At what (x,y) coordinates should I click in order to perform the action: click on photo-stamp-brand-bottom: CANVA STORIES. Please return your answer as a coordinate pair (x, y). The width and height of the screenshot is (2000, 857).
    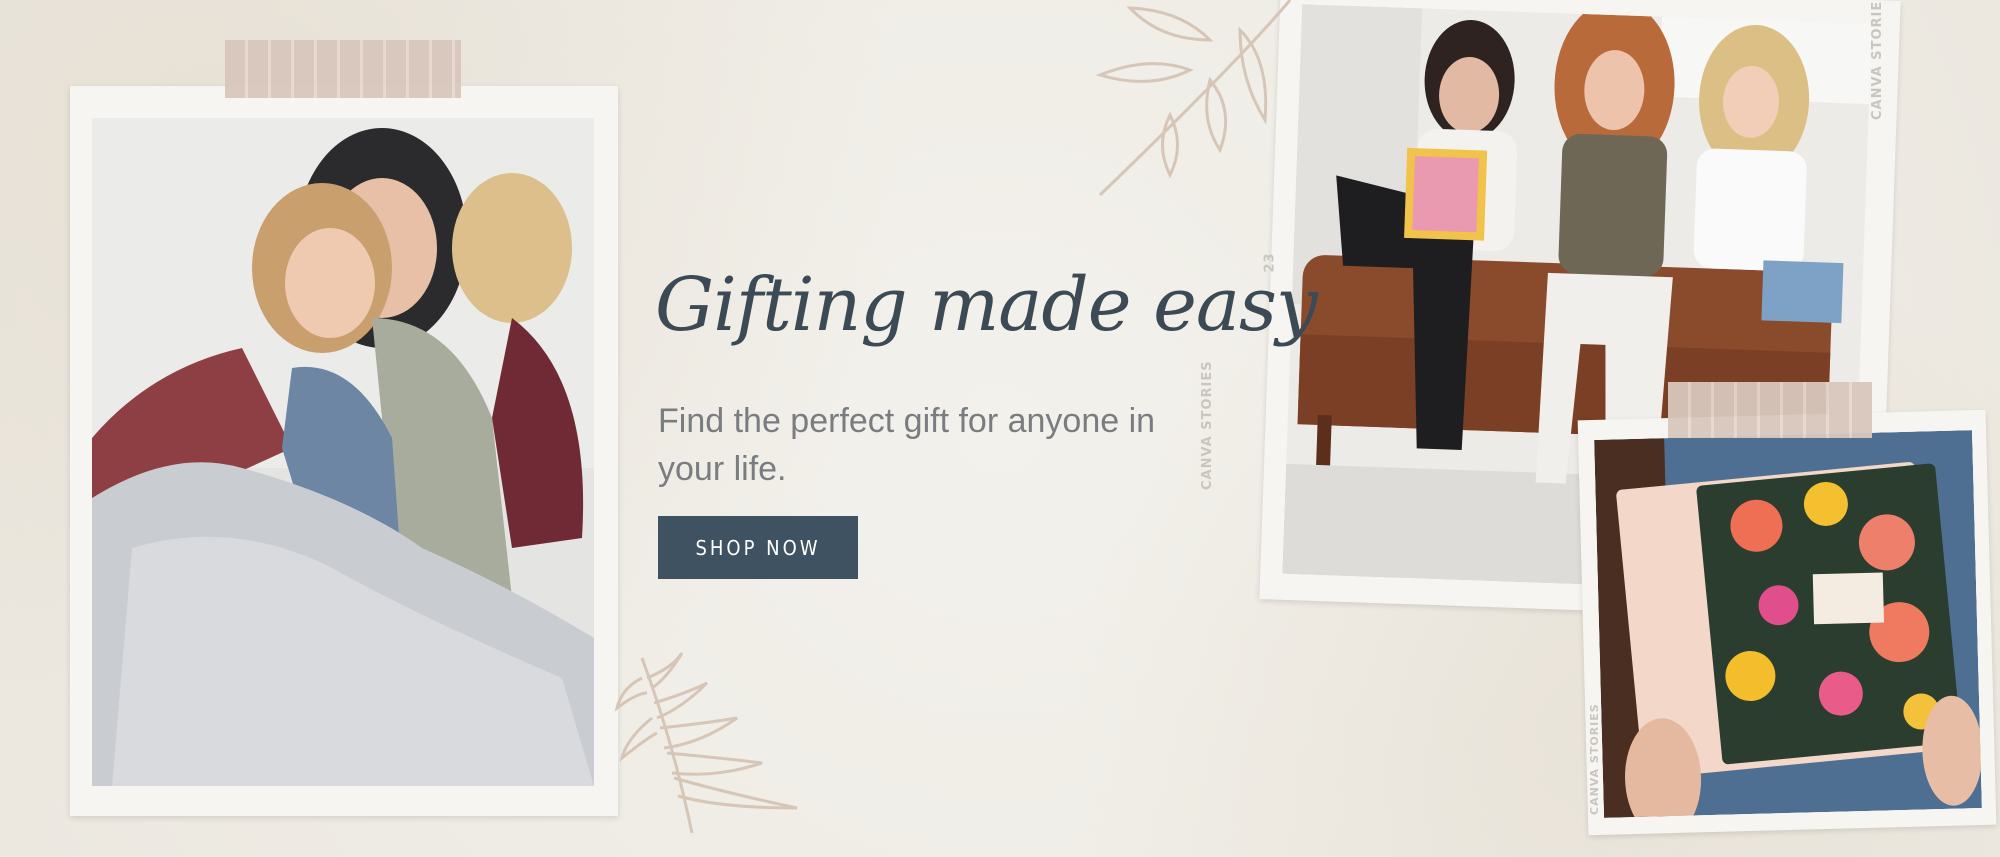
    Looking at the image, I should click on (1594, 759).